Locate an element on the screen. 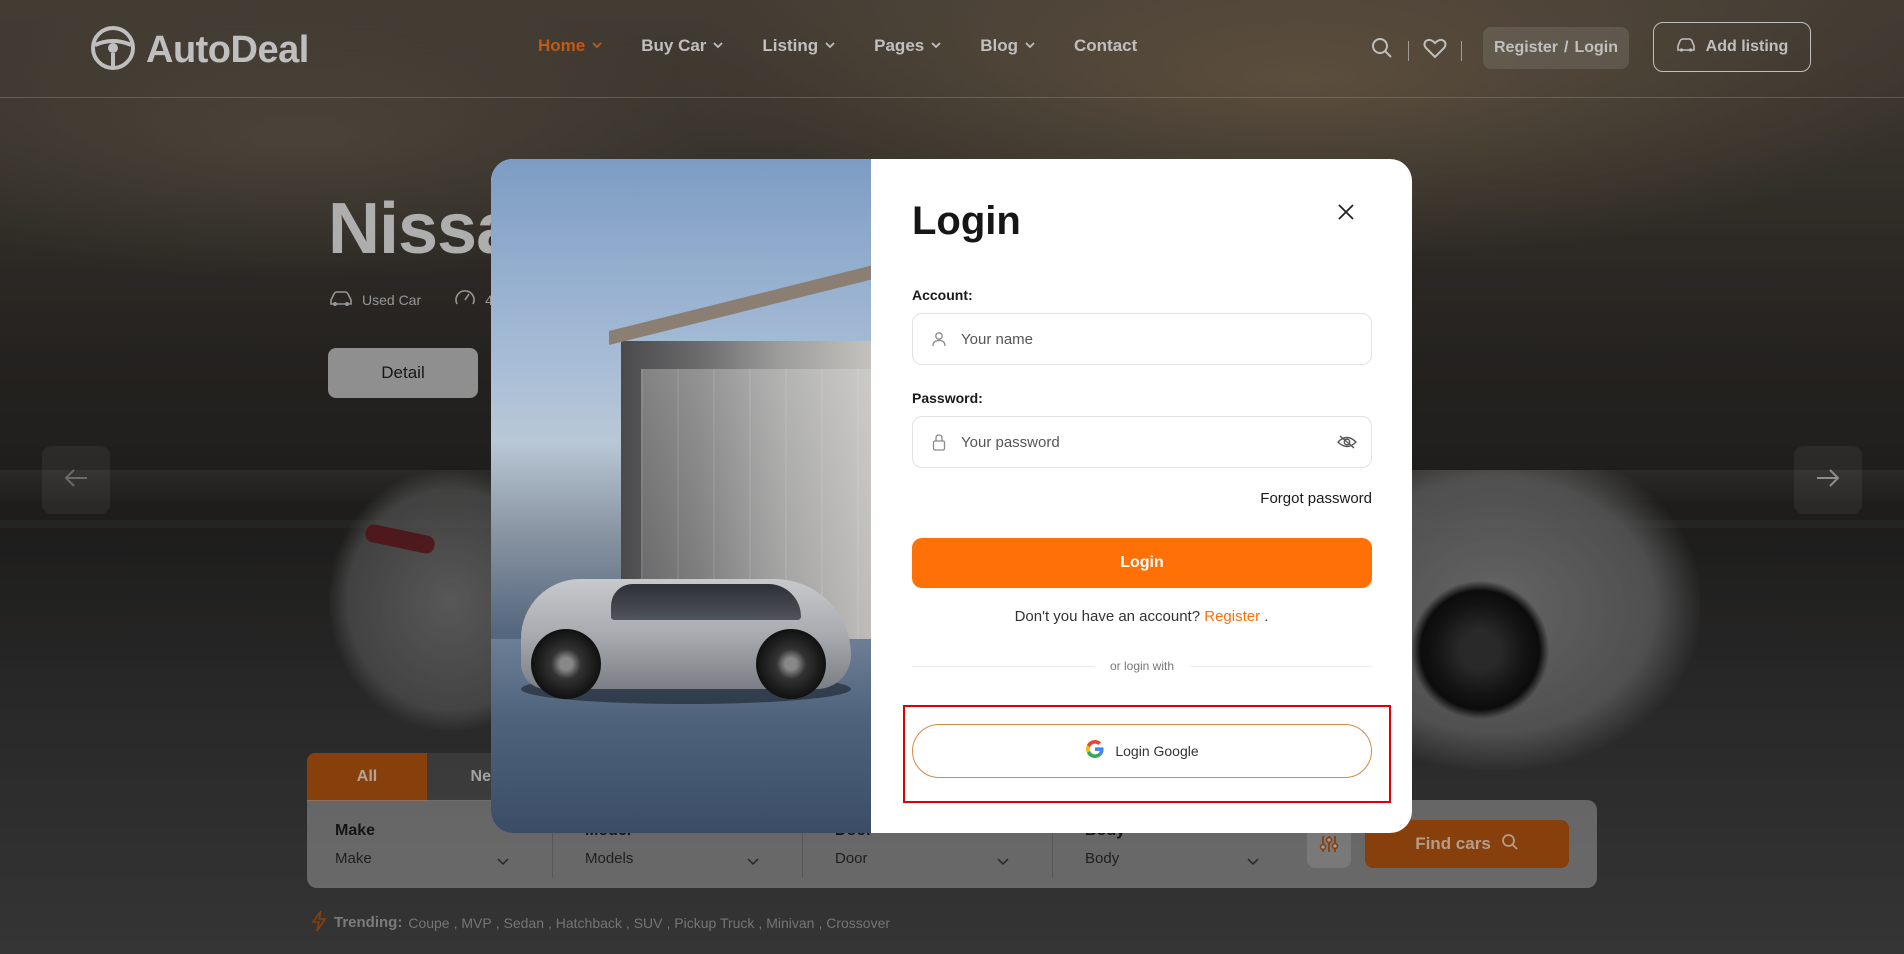  forgot-password-link: Forgot password is located at coordinates (1316, 498).